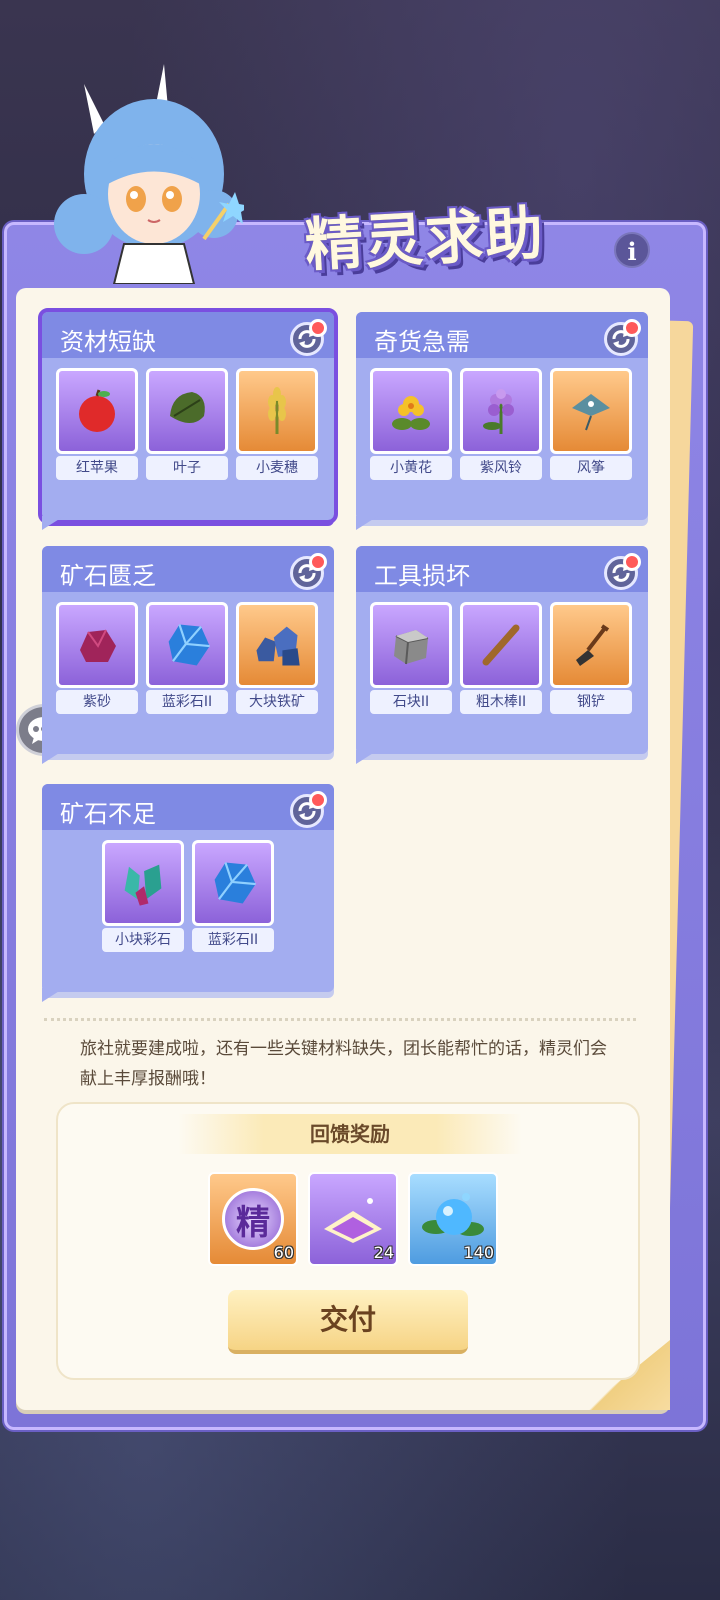  What do you see at coordinates (632, 250) in the screenshot?
I see `info-button: i` at bounding box center [632, 250].